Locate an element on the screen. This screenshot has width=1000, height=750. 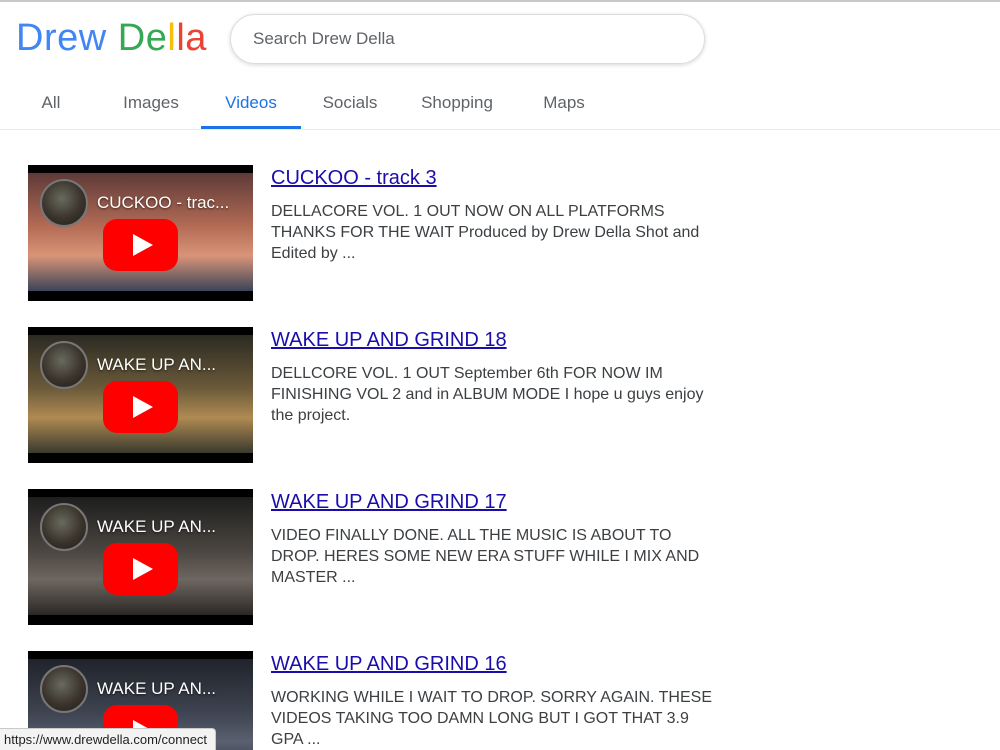
brand-logo: Drew Della is located at coordinates (111, 38).